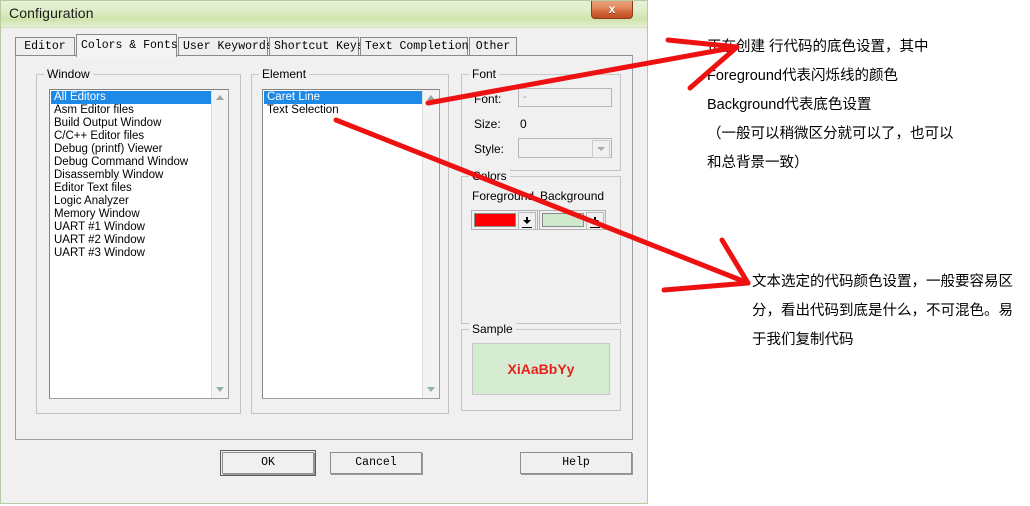 The width and height of the screenshot is (1030, 506). I want to click on title-bar: Configuration x, so click(324, 14).